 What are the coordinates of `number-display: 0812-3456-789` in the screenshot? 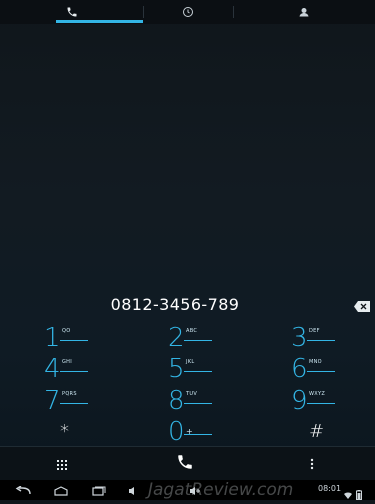 It's located at (187, 306).